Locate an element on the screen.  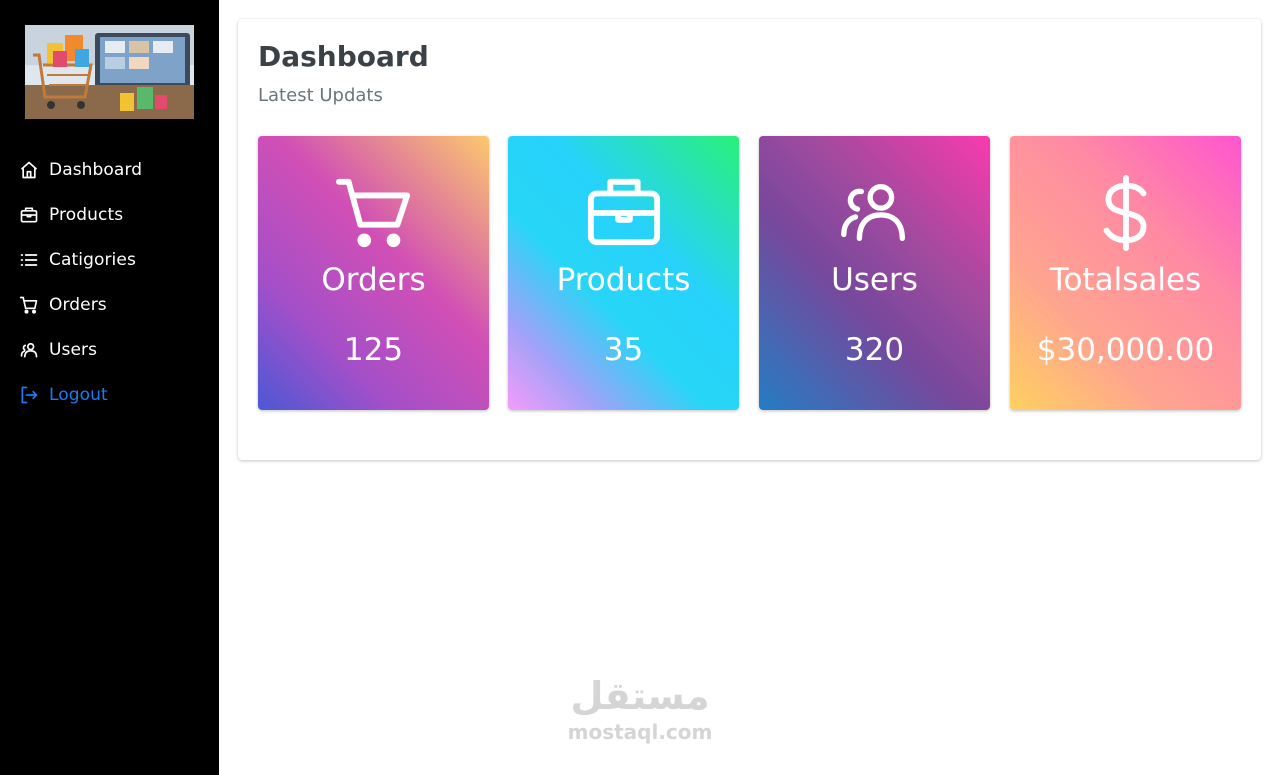
stat-card-value: 35 is located at coordinates (623, 350).